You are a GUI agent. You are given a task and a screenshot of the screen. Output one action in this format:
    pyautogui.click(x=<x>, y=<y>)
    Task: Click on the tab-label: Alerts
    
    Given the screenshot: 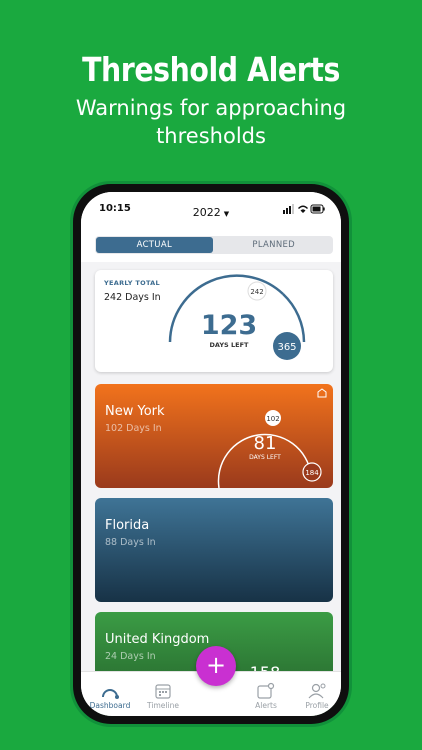 What is the action you would take?
    pyautogui.click(x=266, y=705)
    